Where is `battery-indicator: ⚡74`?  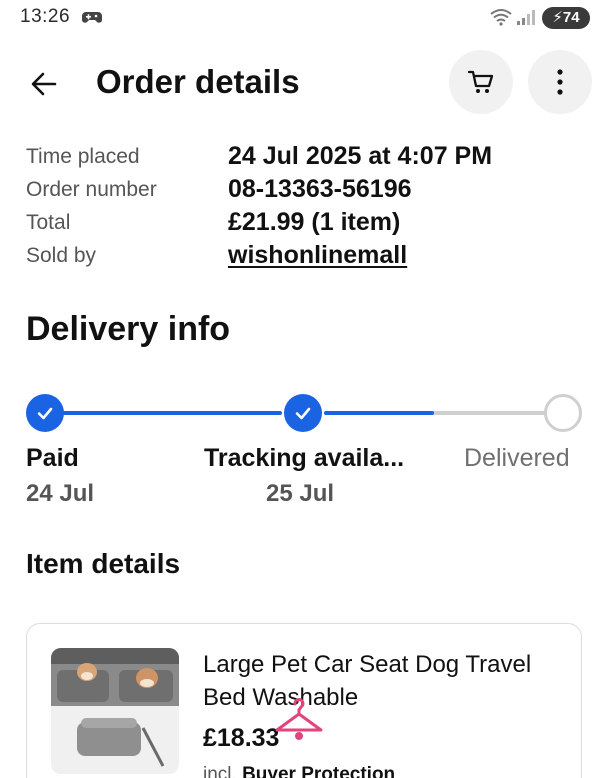
battery-indicator: ⚡74 is located at coordinates (566, 18).